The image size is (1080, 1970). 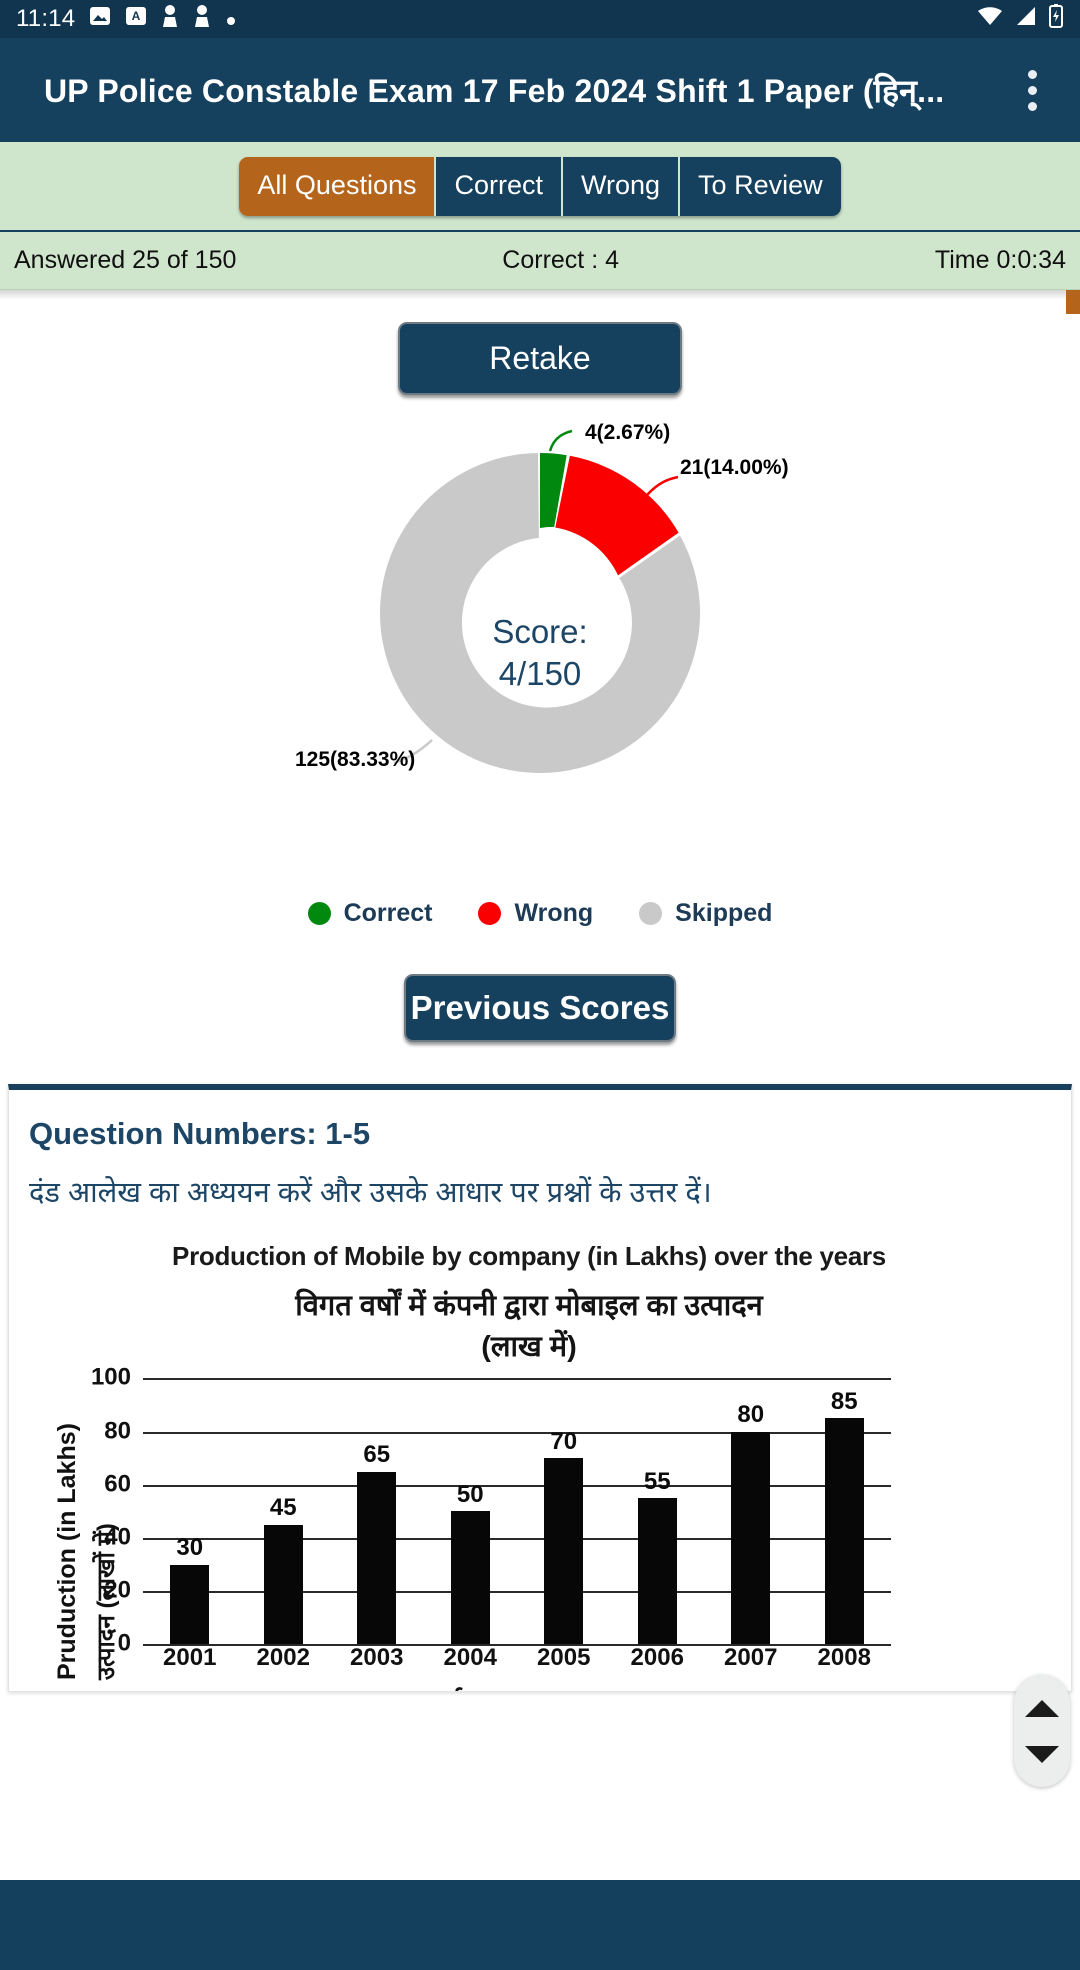 I want to click on bar-column: 45, so click(x=284, y=1511).